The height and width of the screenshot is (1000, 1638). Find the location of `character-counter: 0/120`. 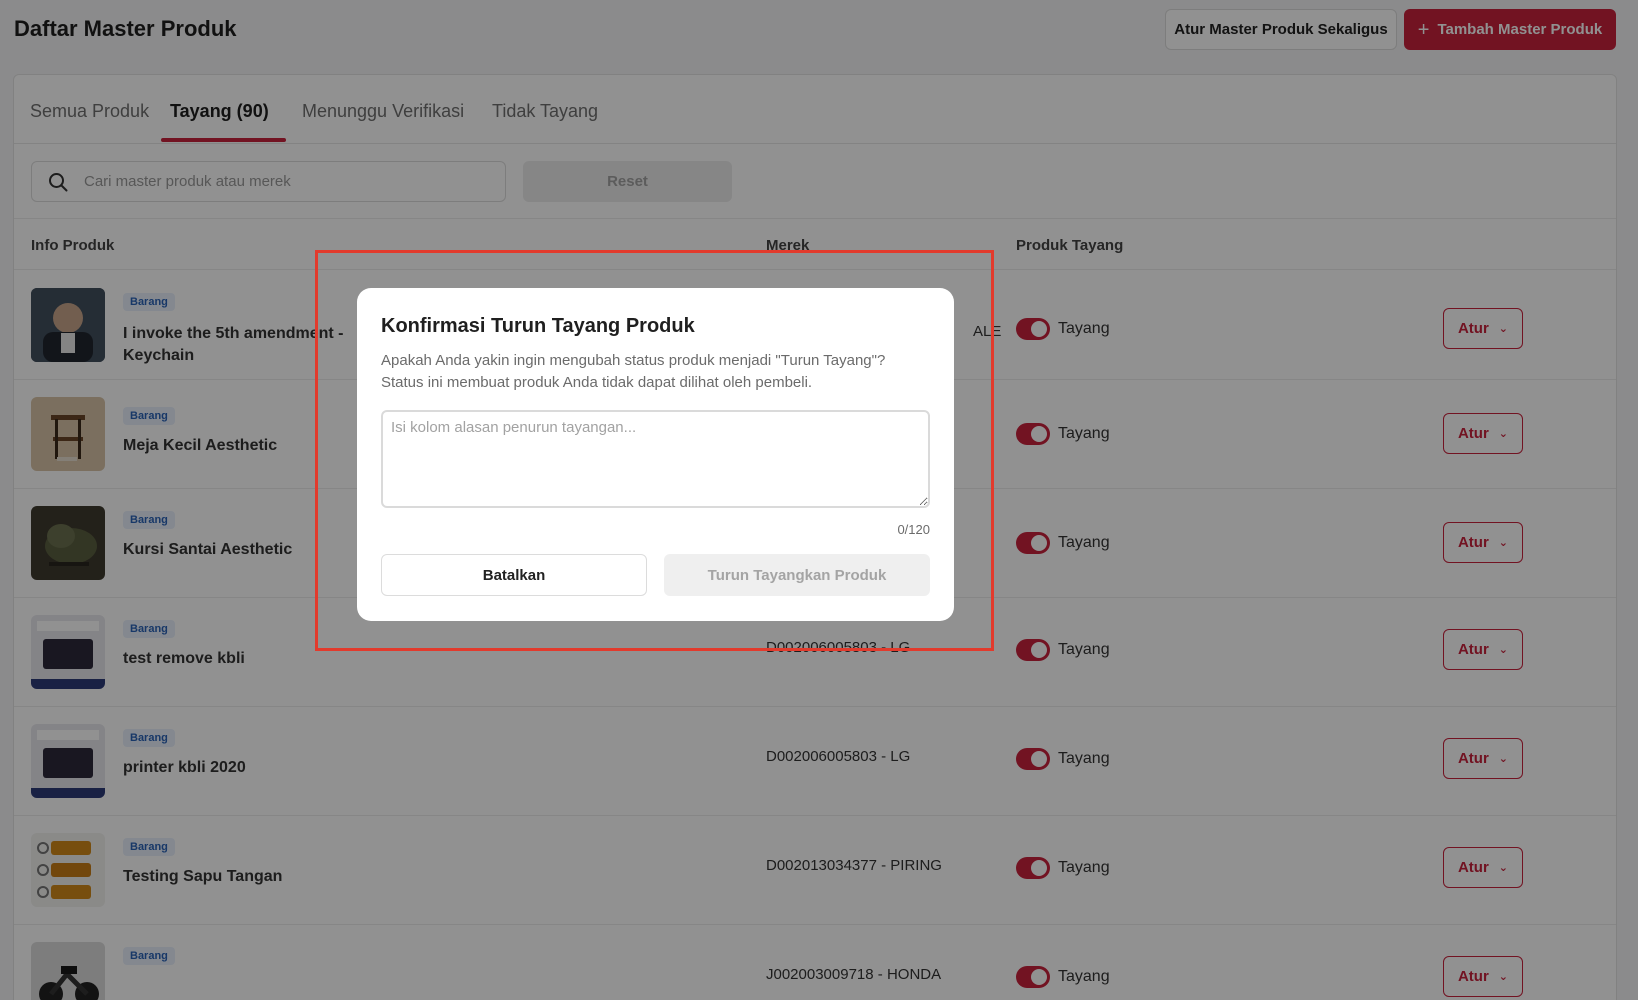

character-counter: 0/120 is located at coordinates (913, 529).